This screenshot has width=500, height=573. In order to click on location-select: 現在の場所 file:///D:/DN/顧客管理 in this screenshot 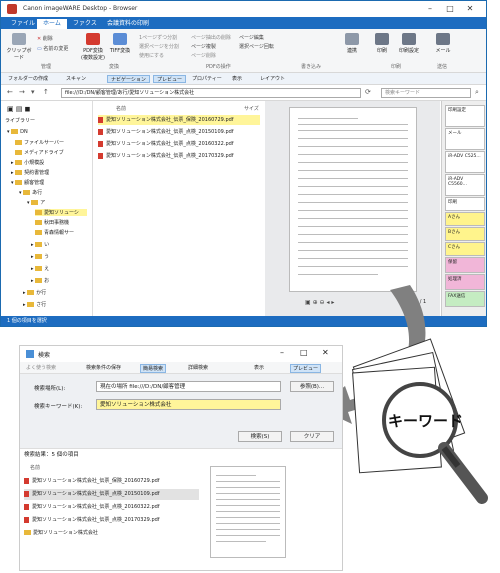, I will do `click(188, 386)`.